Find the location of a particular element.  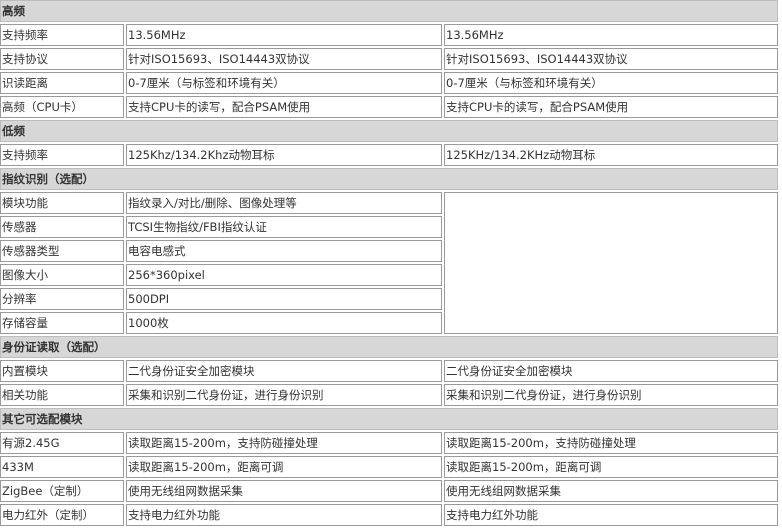

row-value-2: 使用无线组网数据采集 is located at coordinates (611, 491).